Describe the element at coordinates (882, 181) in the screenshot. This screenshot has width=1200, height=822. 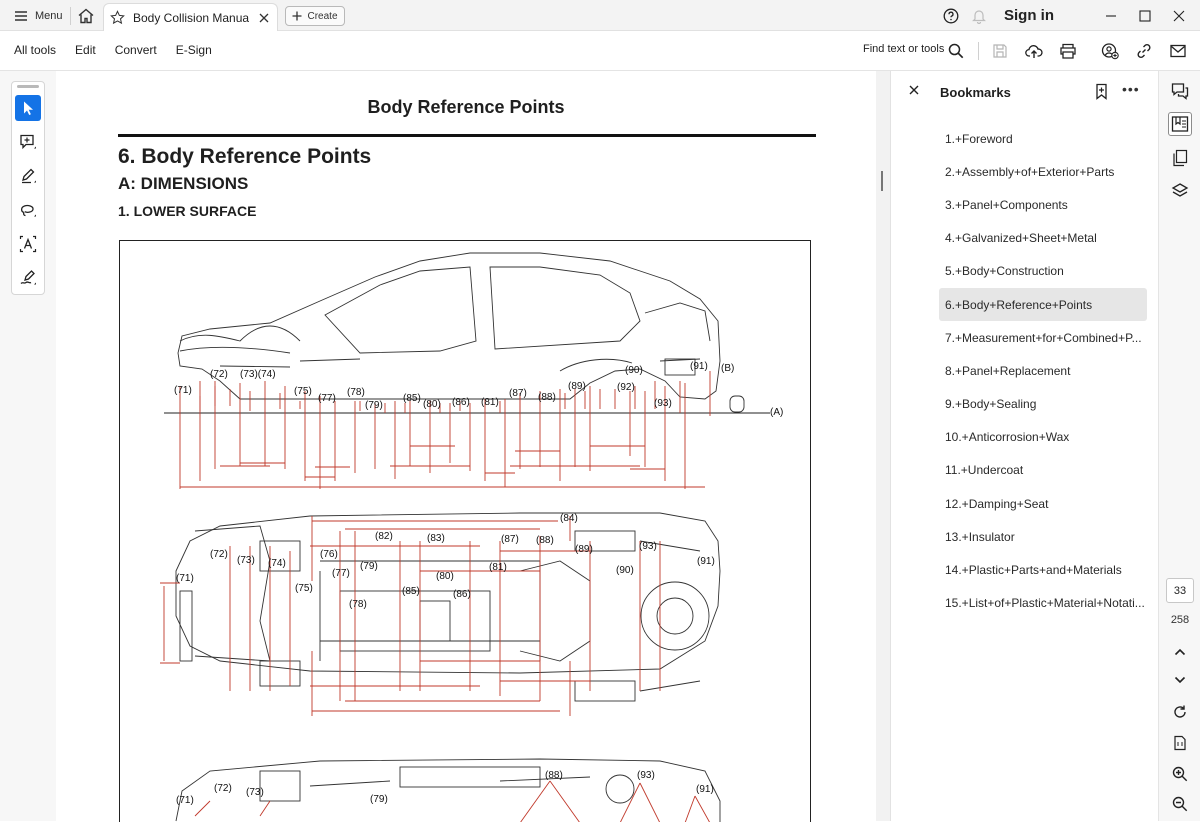
I see `scrollbar-thumb` at that location.